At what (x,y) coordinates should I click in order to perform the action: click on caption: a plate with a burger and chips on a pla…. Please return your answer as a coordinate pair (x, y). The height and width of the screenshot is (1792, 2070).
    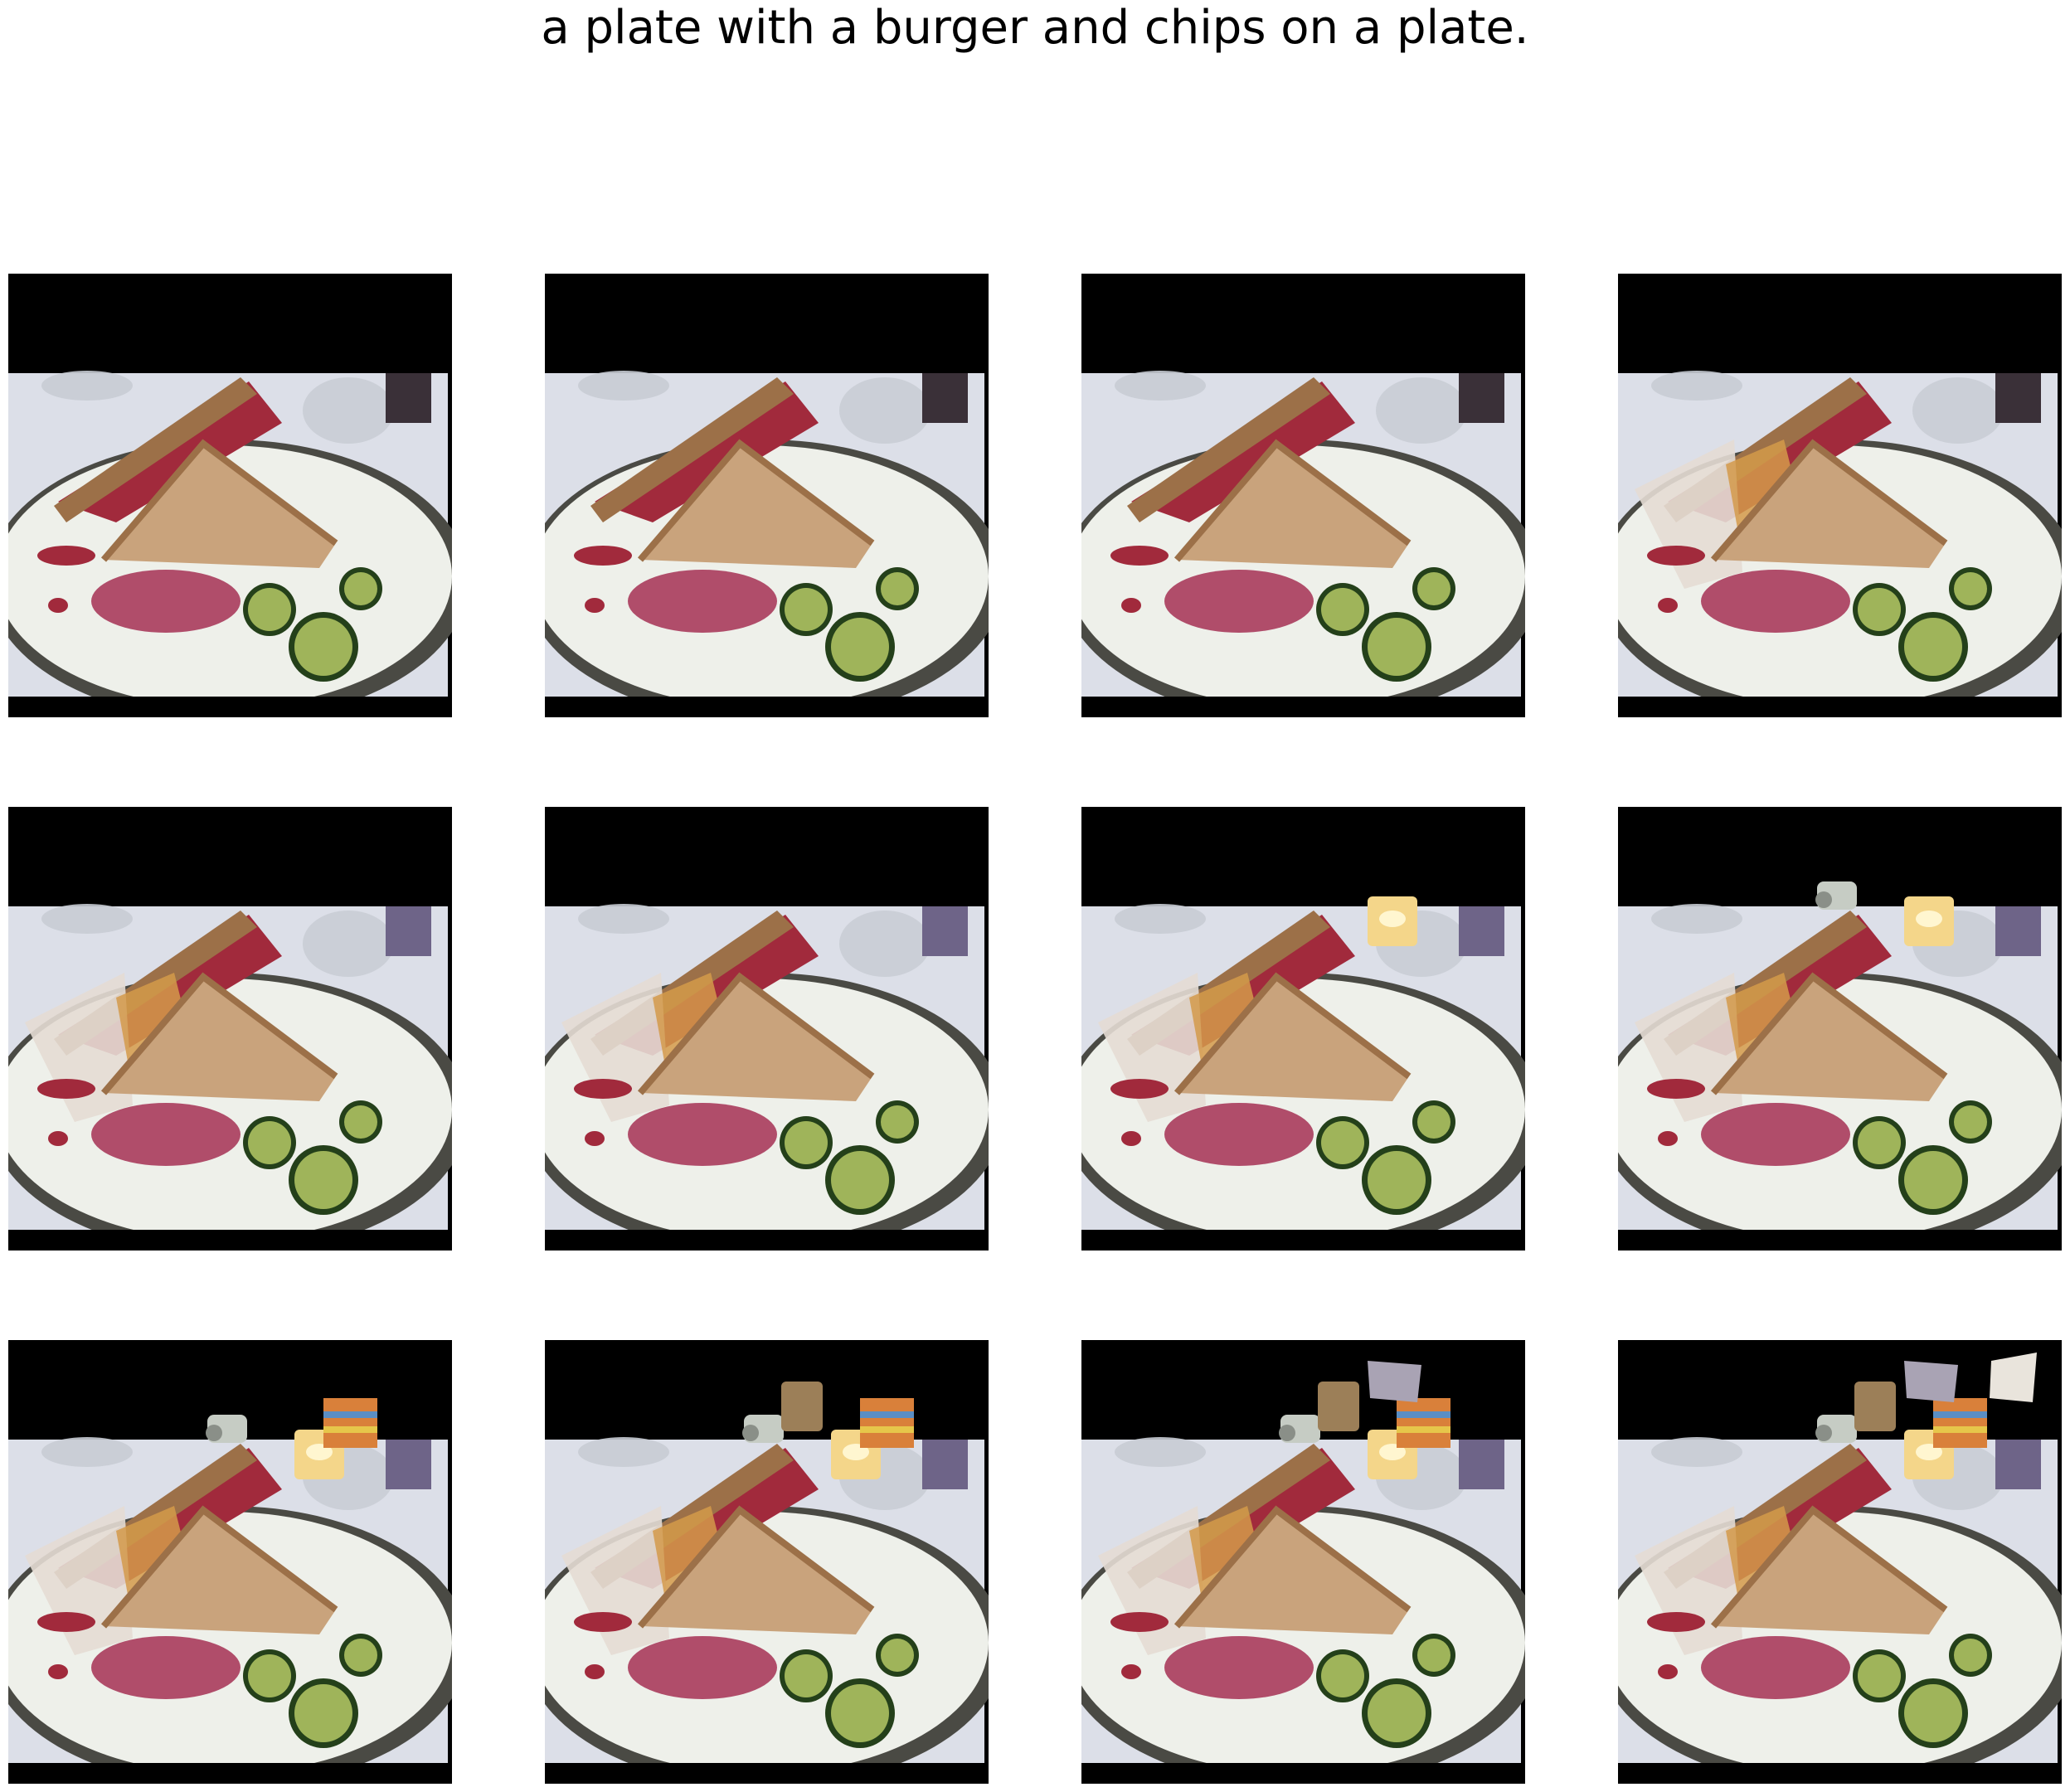
    Looking at the image, I should click on (1035, 28).